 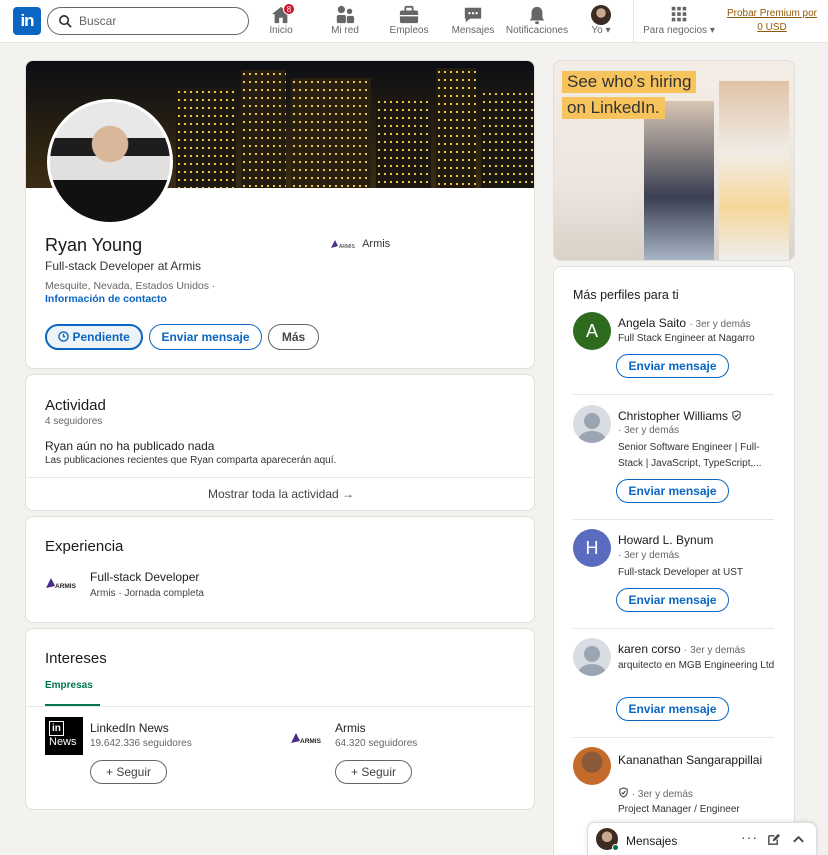 What do you see at coordinates (129, 728) in the screenshot?
I see `interest-name: LinkedIn News` at bounding box center [129, 728].